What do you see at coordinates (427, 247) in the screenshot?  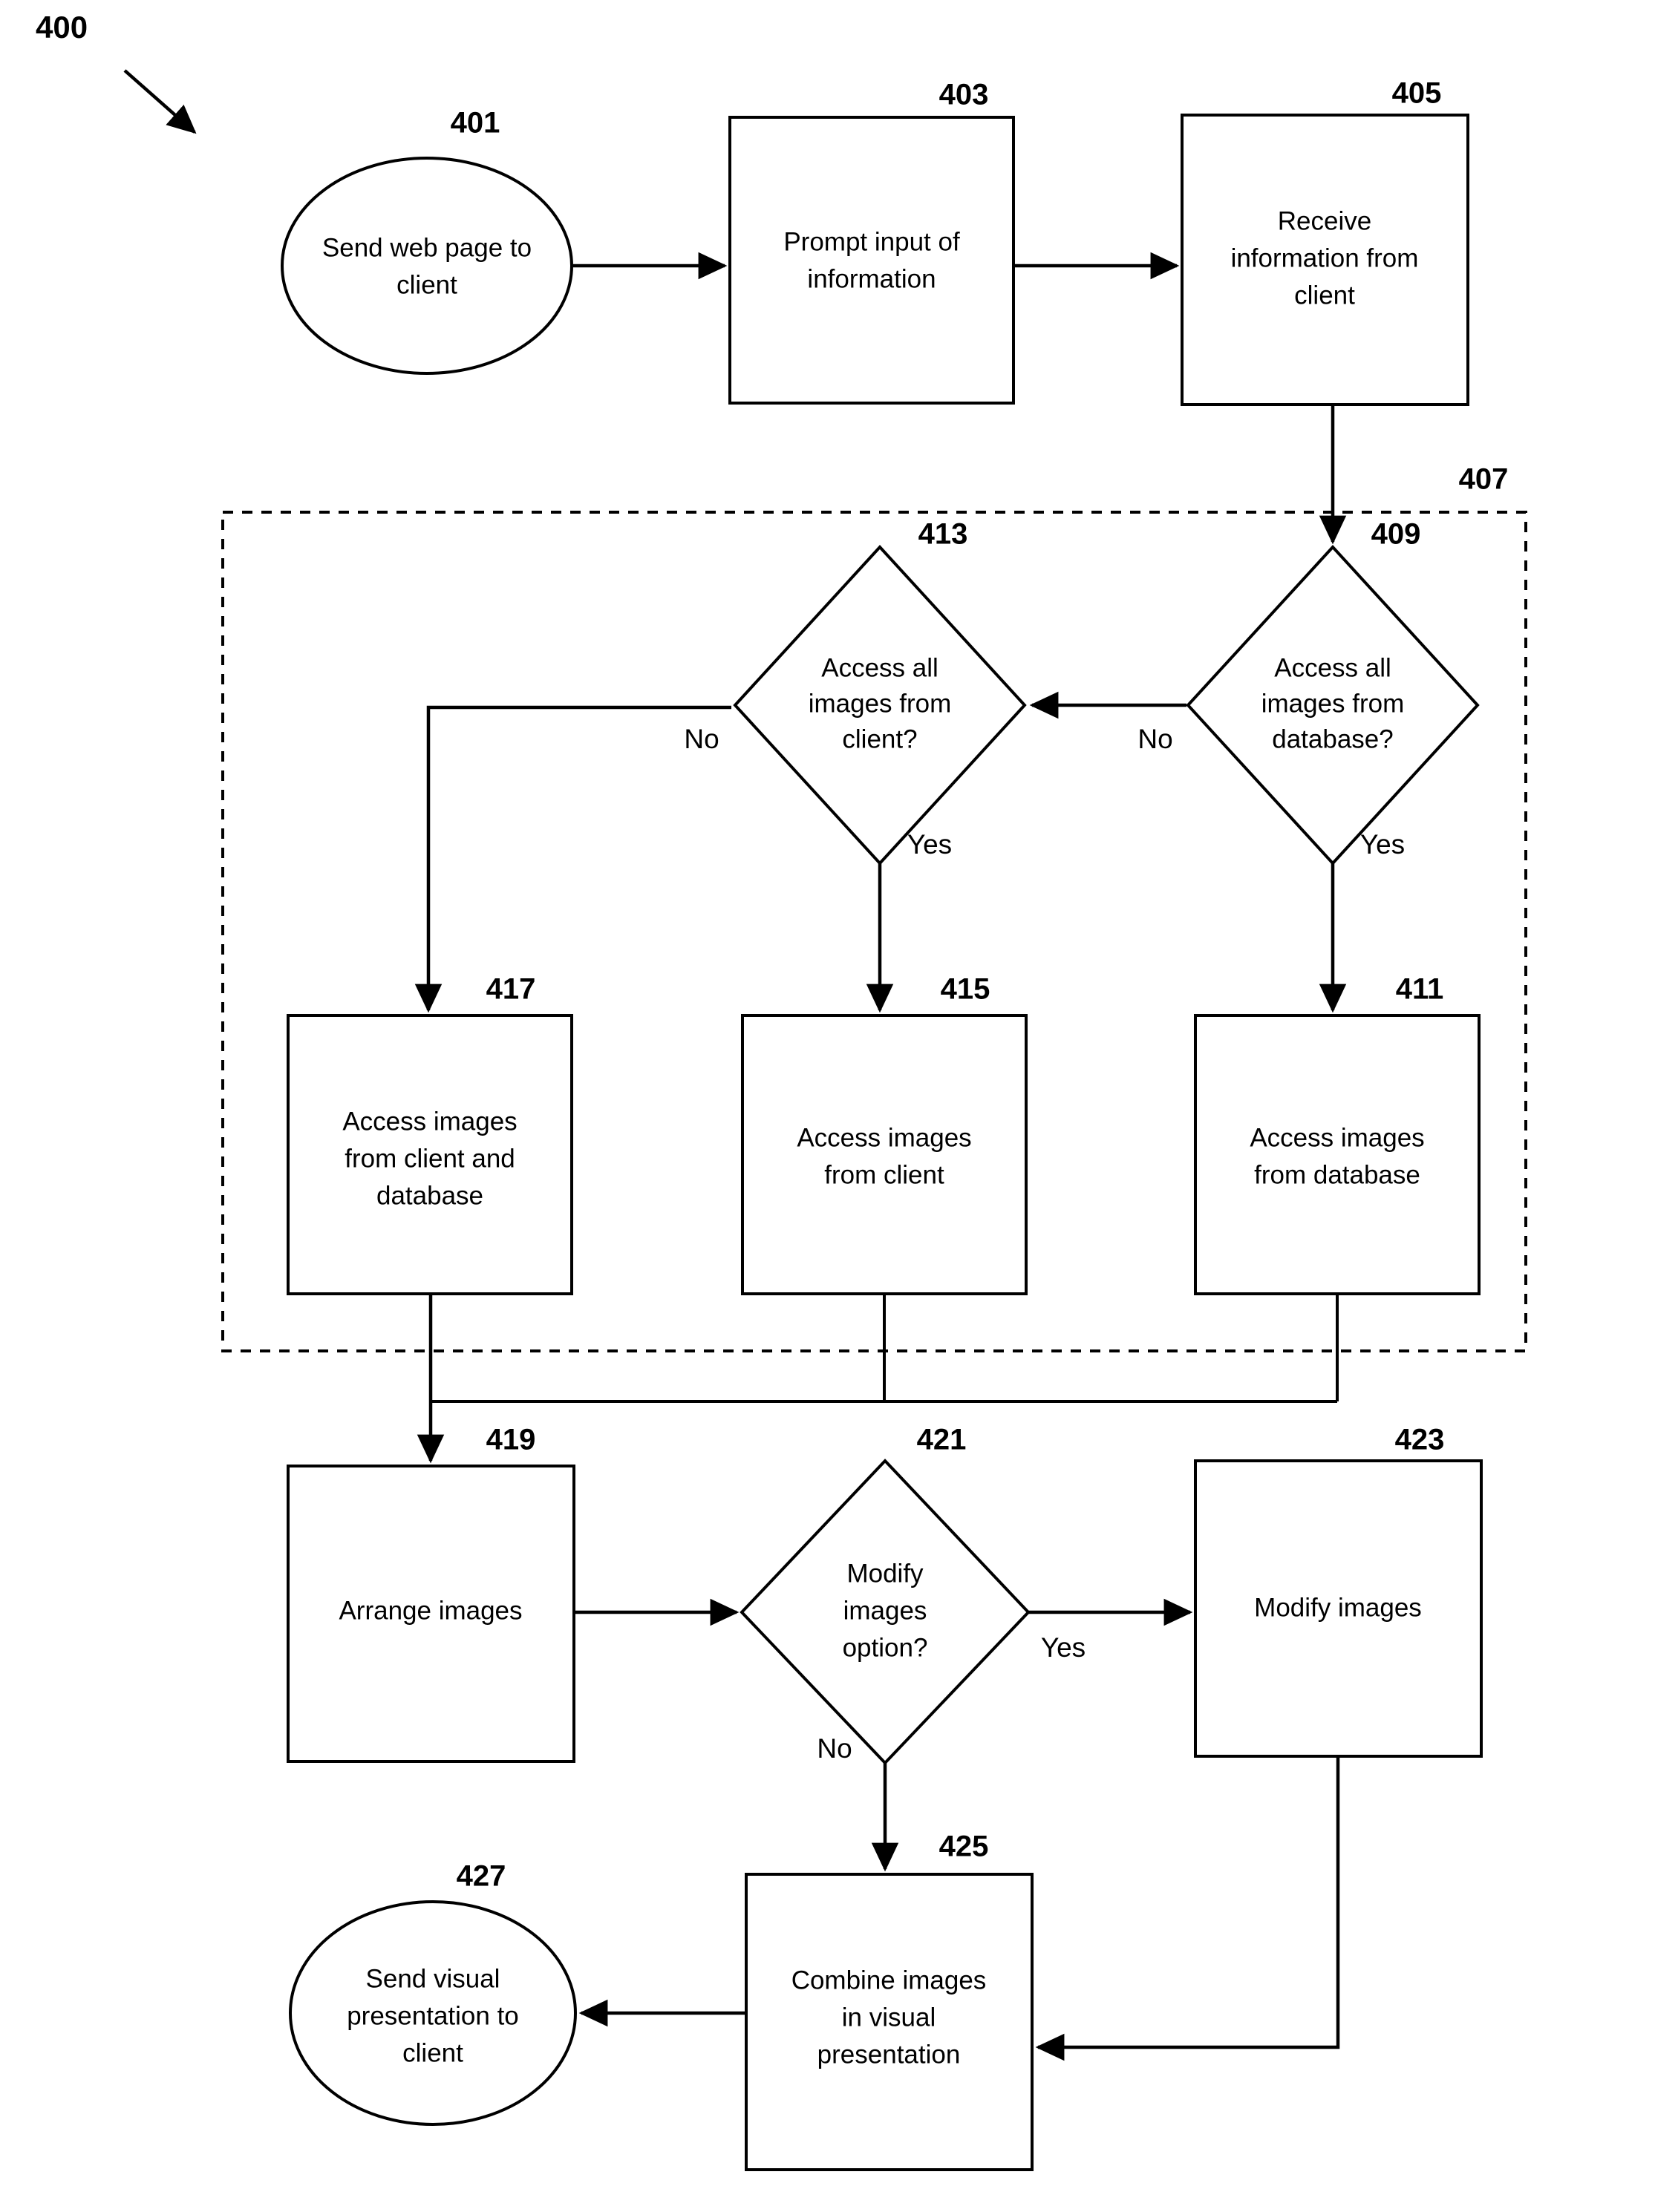 I see `node-401-line-0: Send web page to` at bounding box center [427, 247].